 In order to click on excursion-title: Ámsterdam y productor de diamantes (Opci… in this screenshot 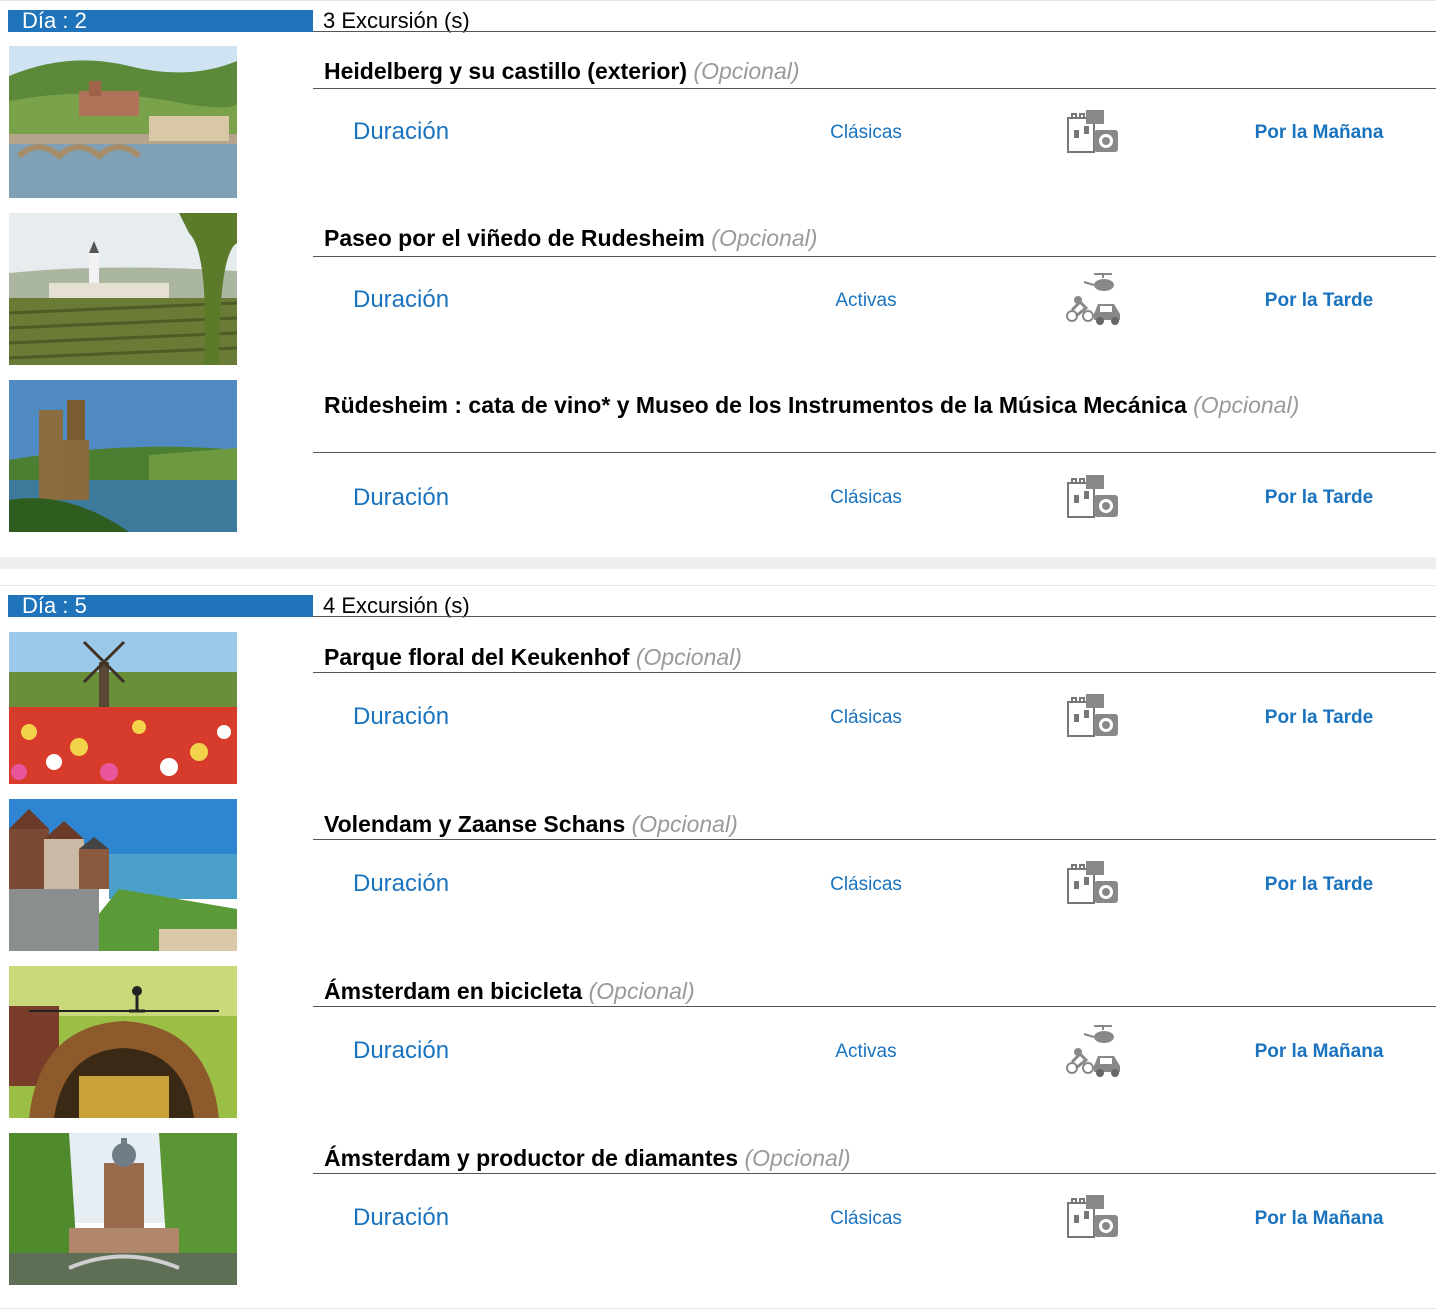, I will do `click(866, 1158)`.